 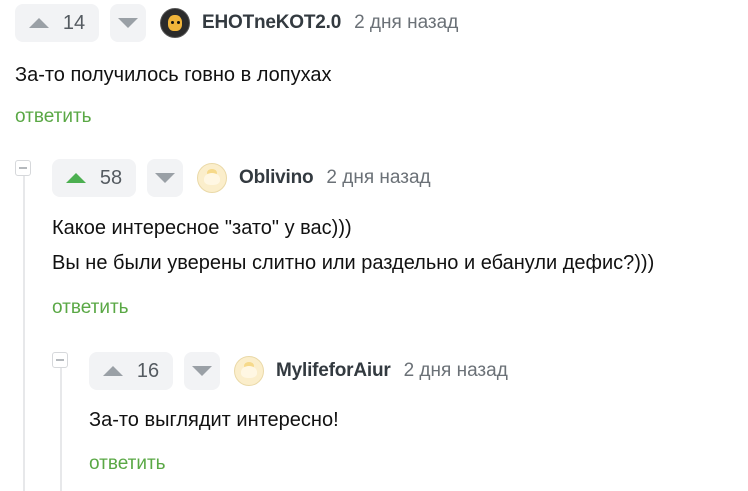 What do you see at coordinates (172, 22) in the screenshot?
I see `avatar-eye-left` at bounding box center [172, 22].